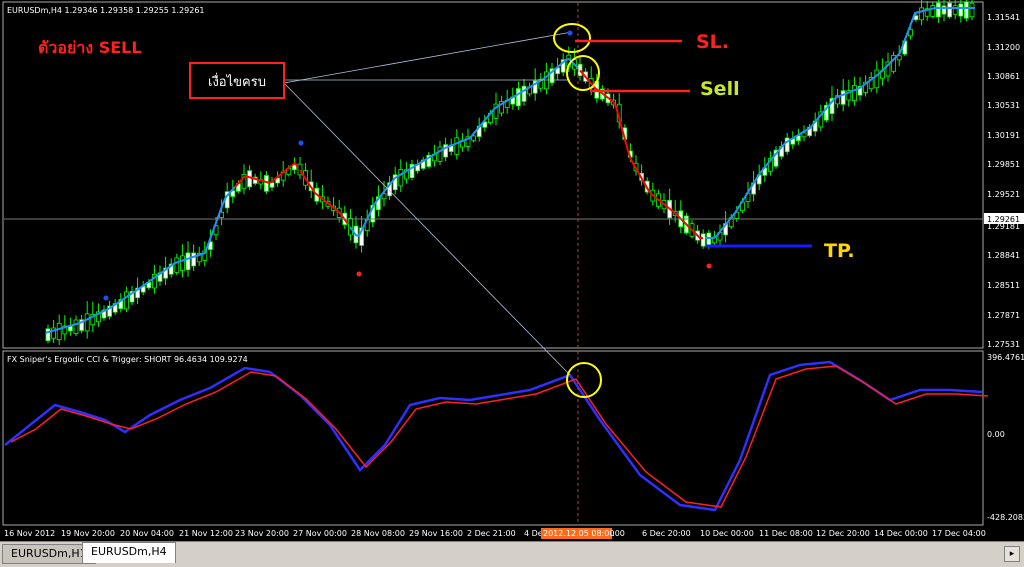 The image size is (1024, 567). Describe the element at coordinates (786, 533) in the screenshot. I see `time-label: 11 Dec 08:00` at that location.